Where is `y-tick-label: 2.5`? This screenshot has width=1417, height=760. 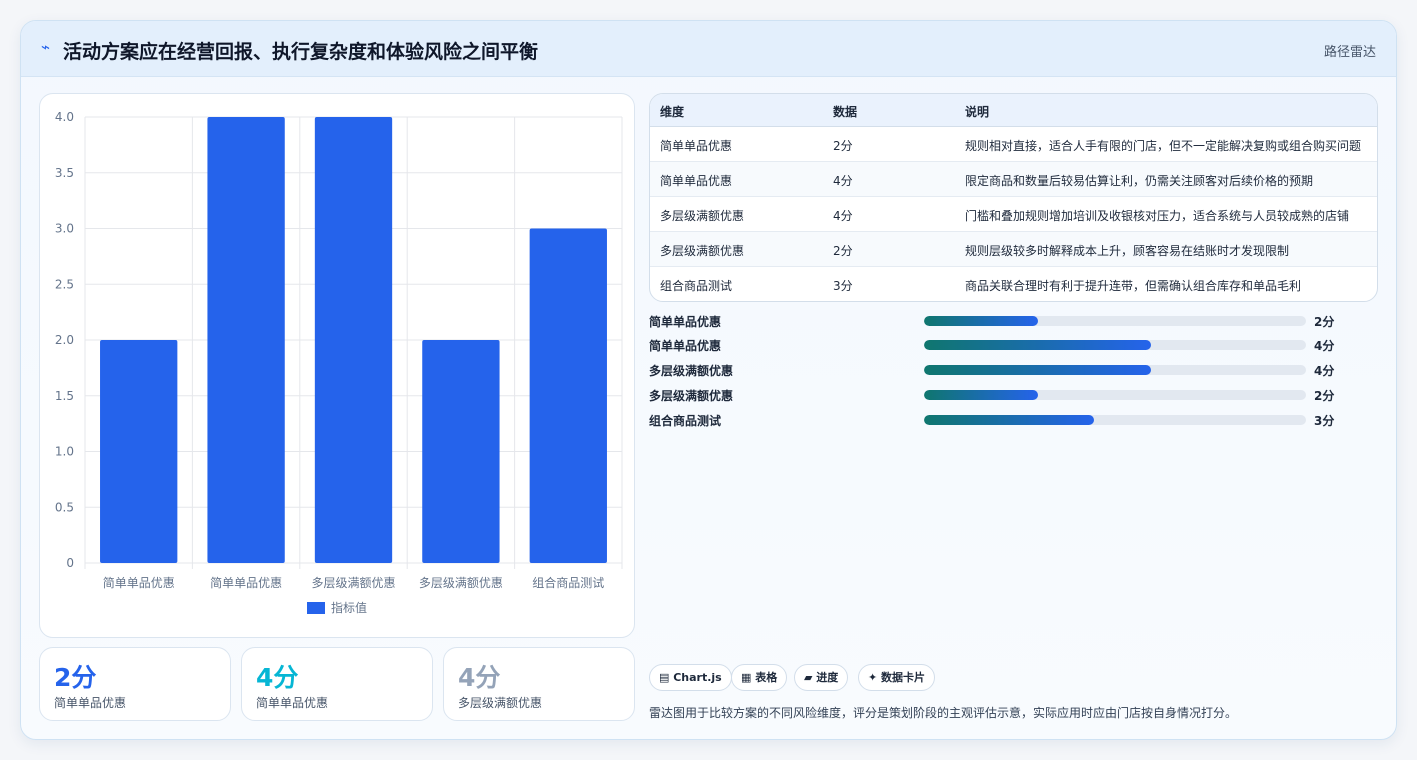
y-tick-label: 2.5 is located at coordinates (64, 284).